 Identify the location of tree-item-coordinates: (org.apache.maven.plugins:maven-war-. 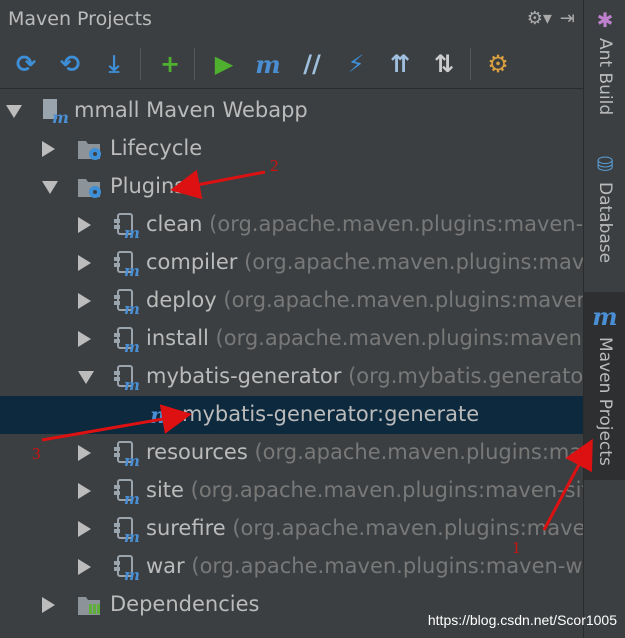
(387, 566).